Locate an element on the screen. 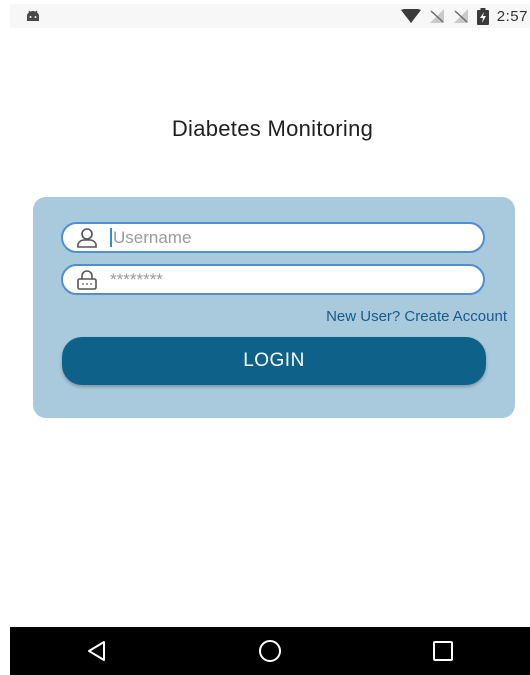 The height and width of the screenshot is (675, 530). user-icon is located at coordinates (87, 238).